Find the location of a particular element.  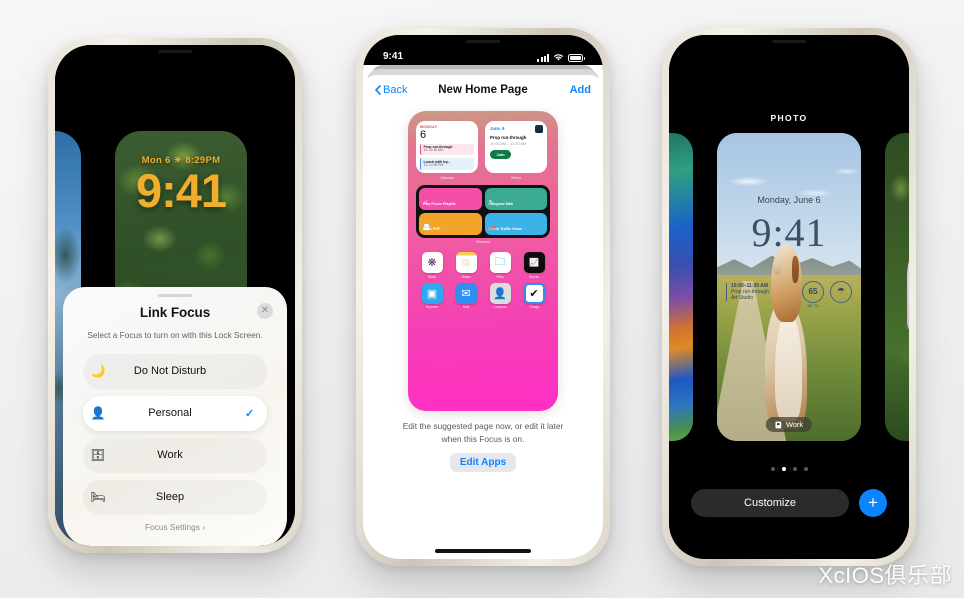

status-icons is located at coordinates (561, 57).